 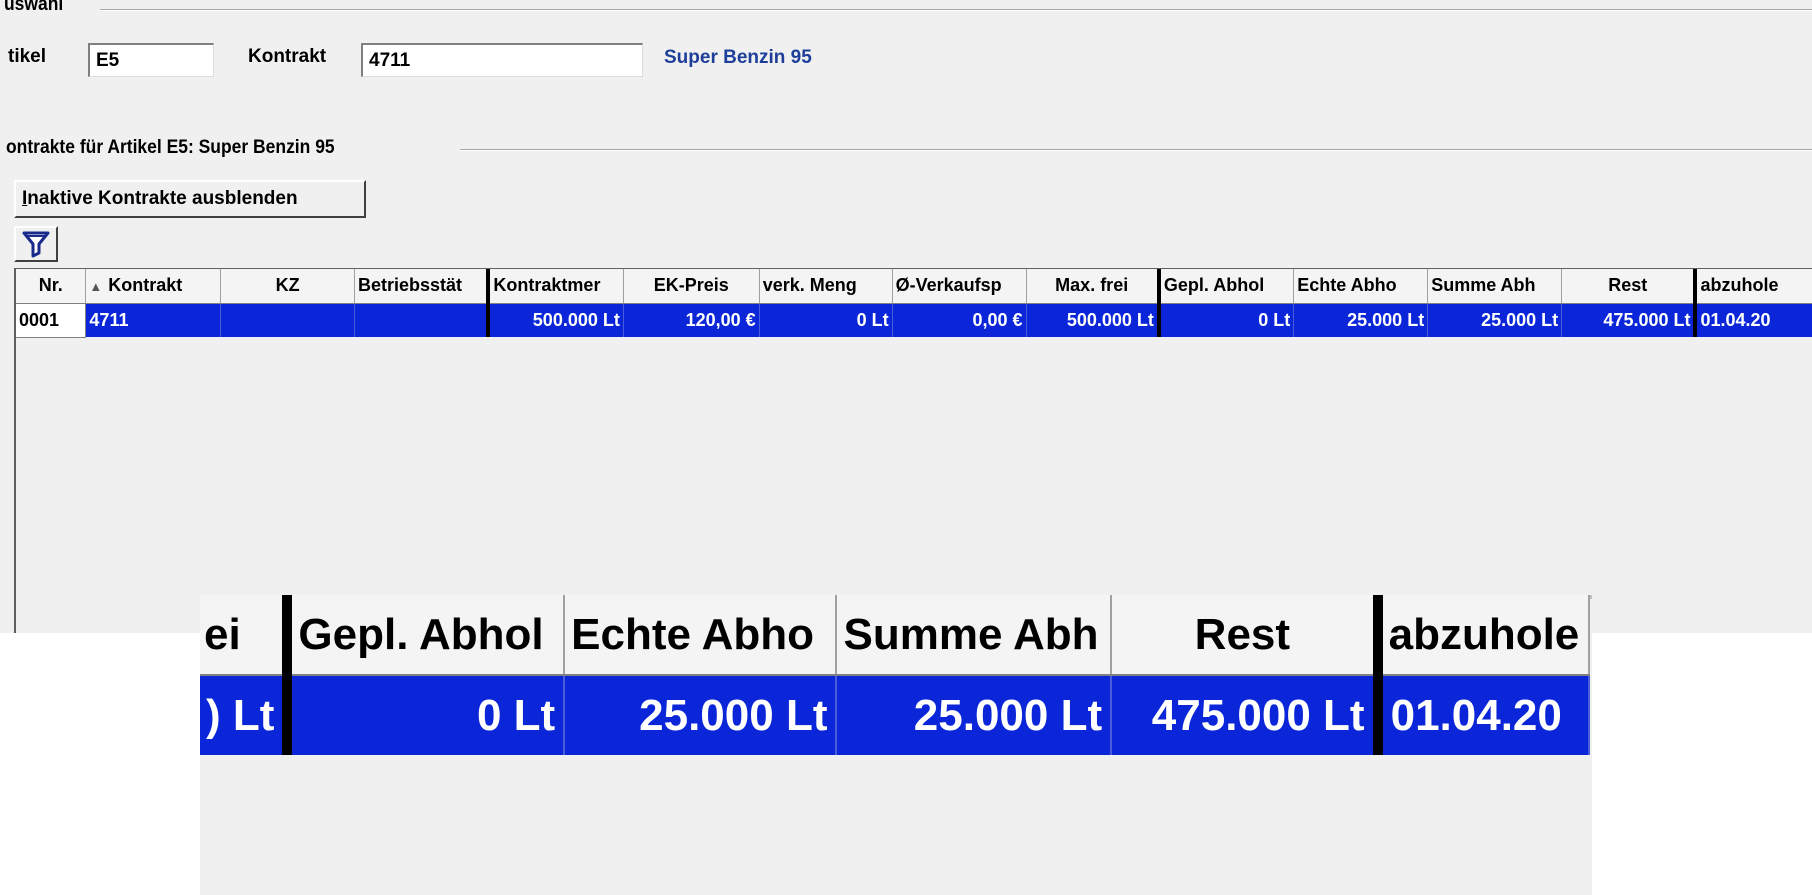 What do you see at coordinates (1484, 715) in the screenshot?
I see `zoomed-abzuholen-cell: 01.04.20` at bounding box center [1484, 715].